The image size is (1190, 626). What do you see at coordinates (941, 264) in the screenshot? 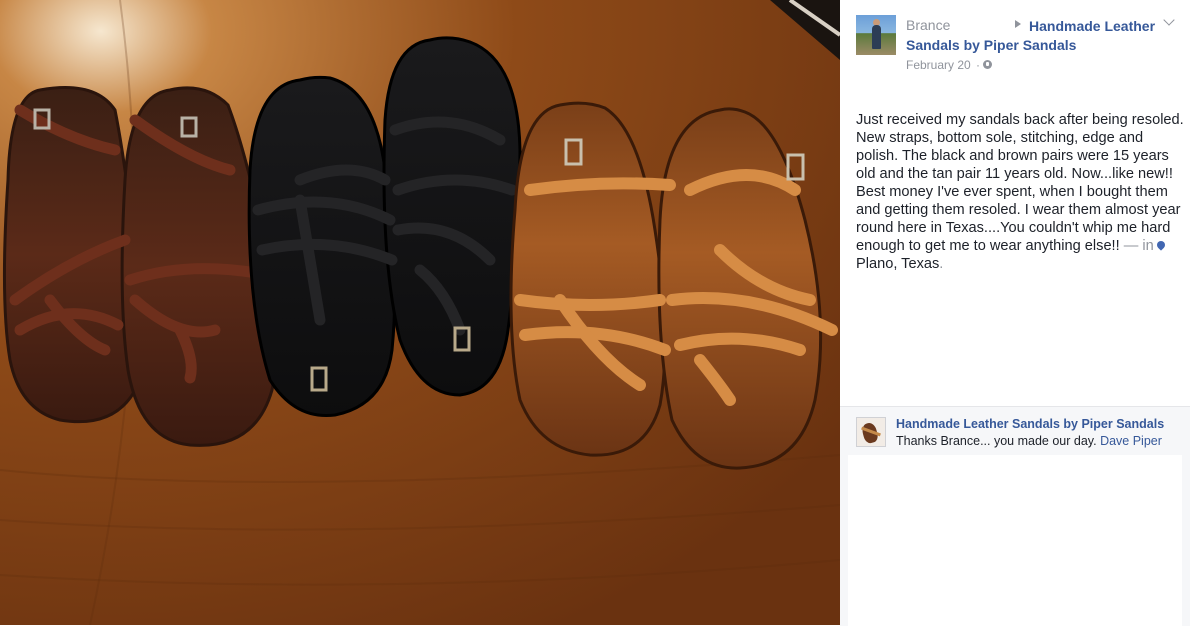
I see `location-suffix: .` at bounding box center [941, 264].